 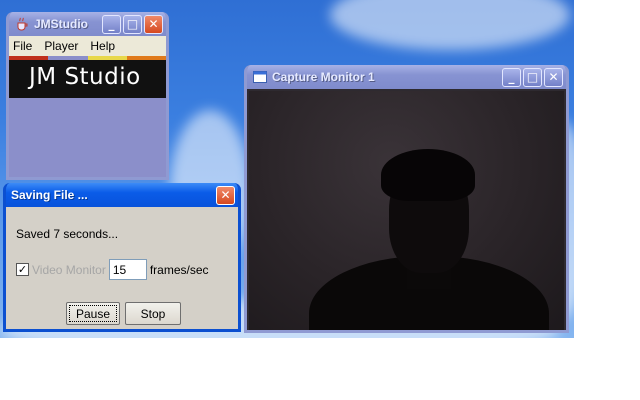 What do you see at coordinates (93, 313) in the screenshot?
I see `pause-button: Pause` at bounding box center [93, 313].